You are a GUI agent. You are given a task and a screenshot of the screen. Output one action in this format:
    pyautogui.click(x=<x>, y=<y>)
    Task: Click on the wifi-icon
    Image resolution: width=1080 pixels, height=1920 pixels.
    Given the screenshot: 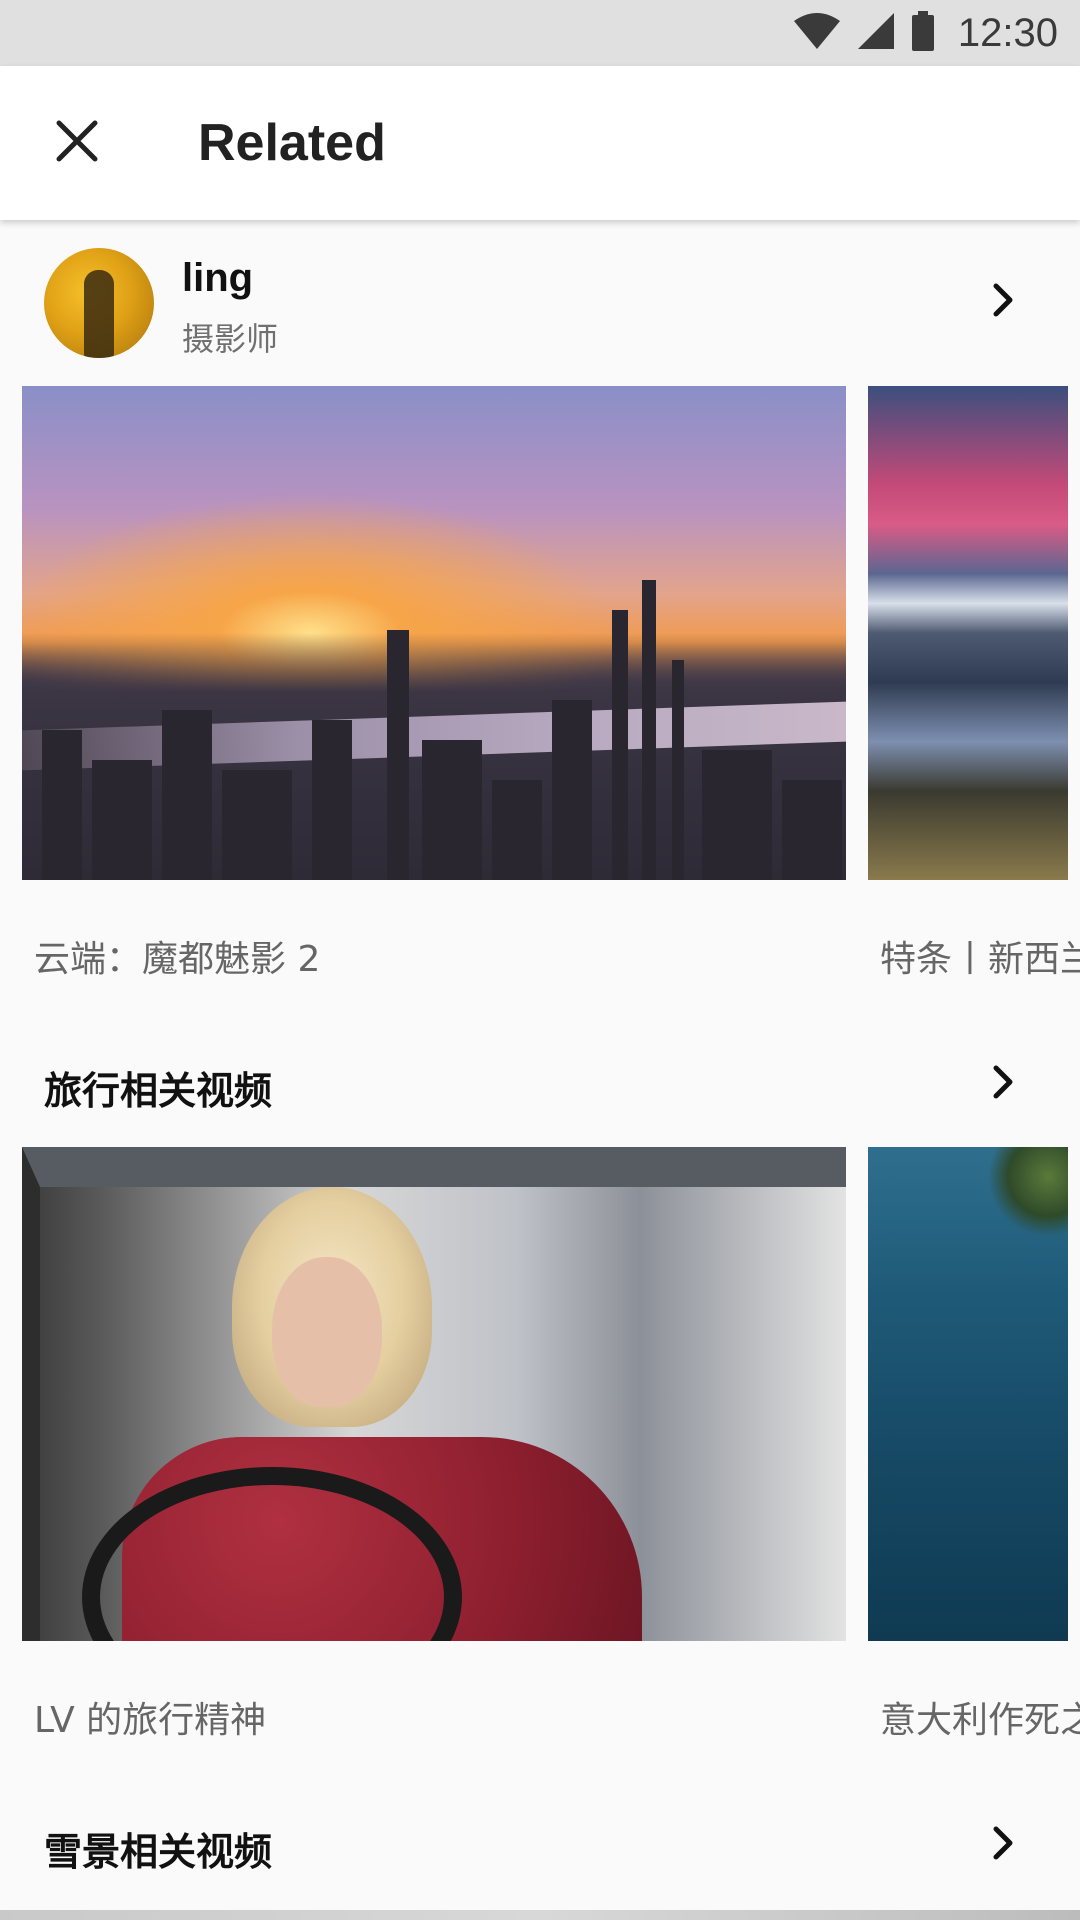 What is the action you would take?
    pyautogui.click(x=817, y=33)
    